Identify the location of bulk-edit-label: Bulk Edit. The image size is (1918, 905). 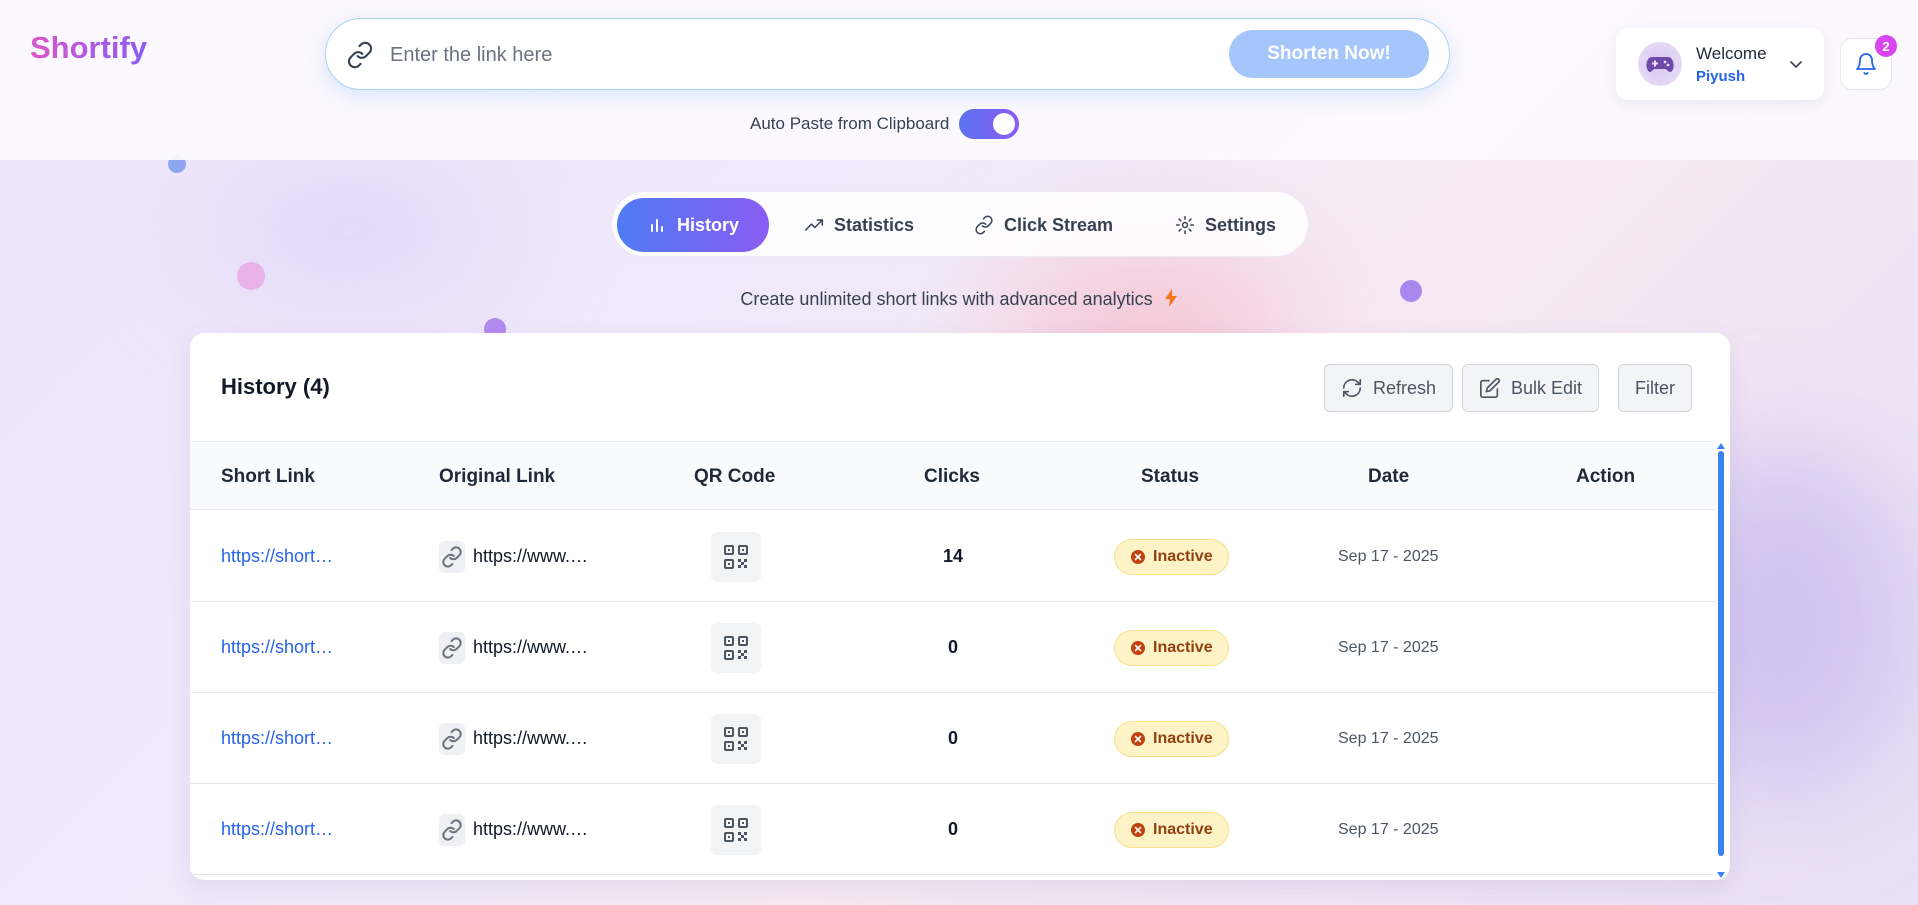
(1547, 387).